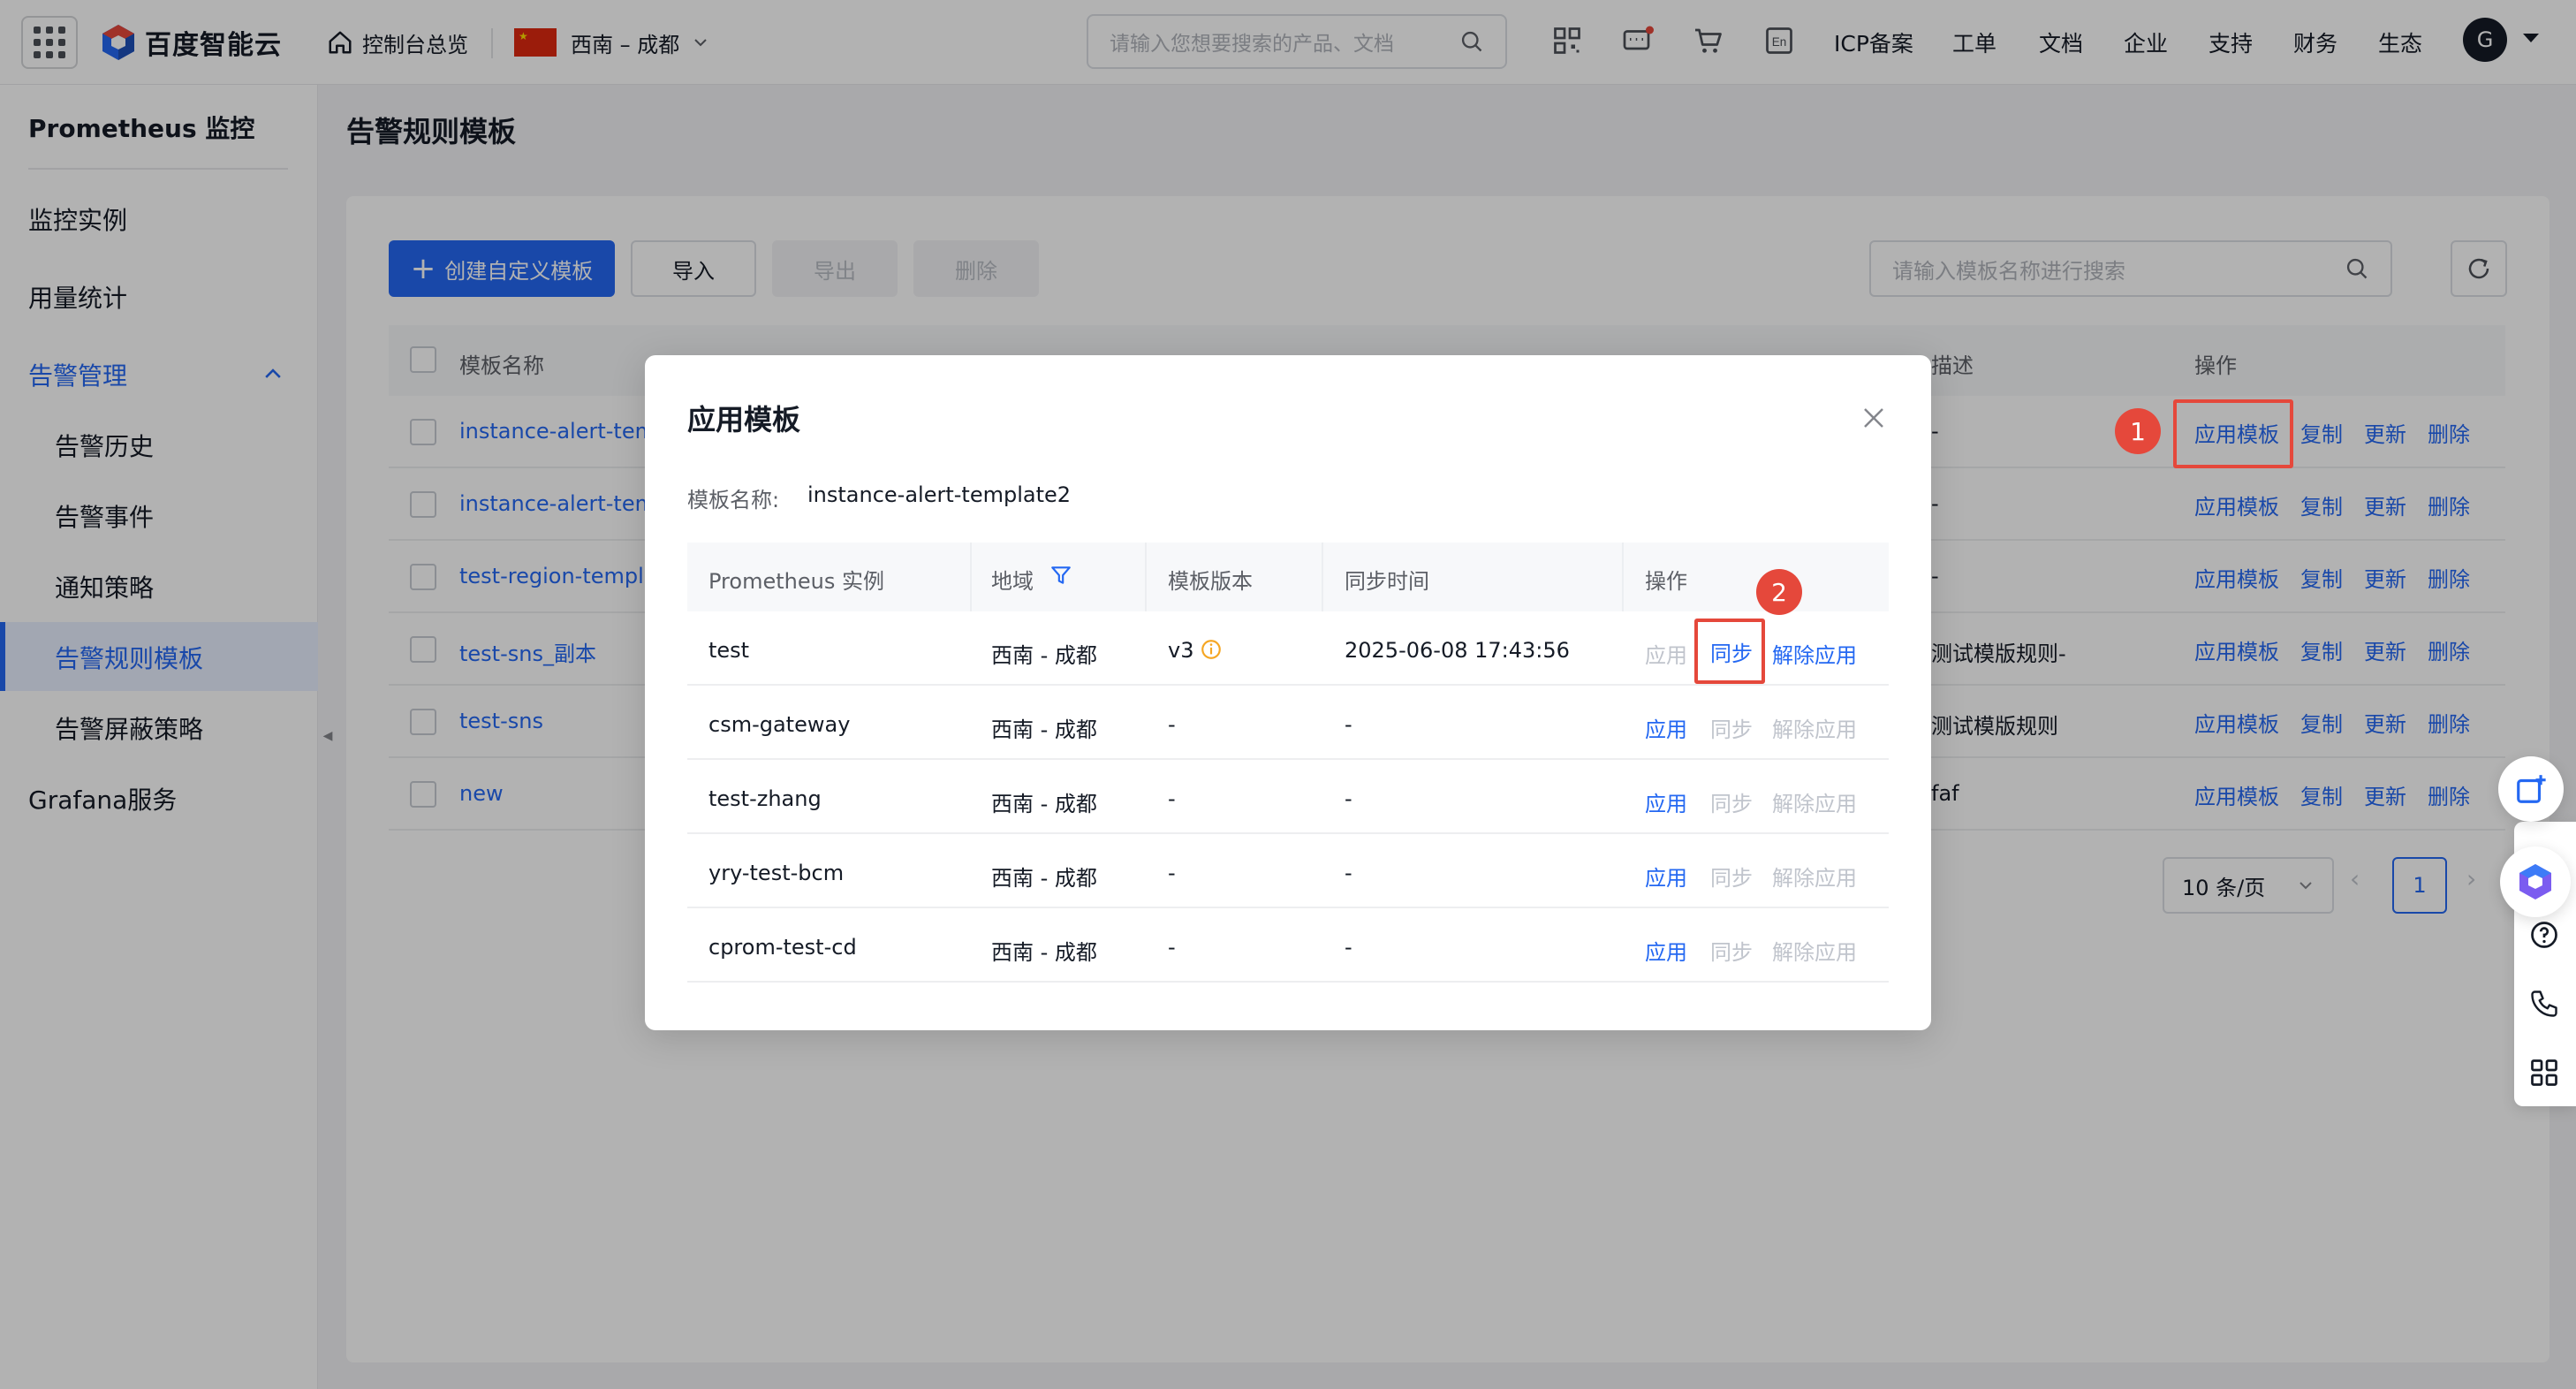 The height and width of the screenshot is (1389, 2576). What do you see at coordinates (780, 724) in the screenshot?
I see `instance-name: csm-gateway` at bounding box center [780, 724].